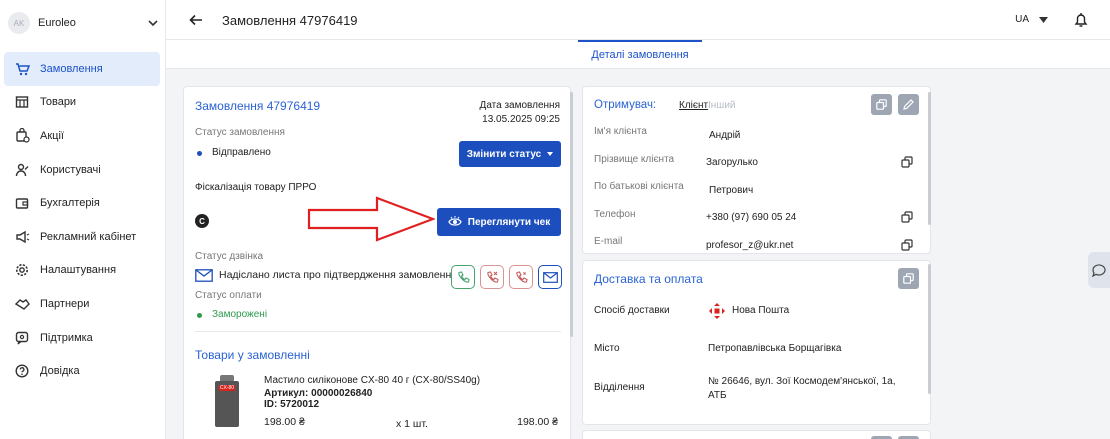 This screenshot has height=439, width=1110. I want to click on product-price: 198.00 ₴, so click(284, 422).